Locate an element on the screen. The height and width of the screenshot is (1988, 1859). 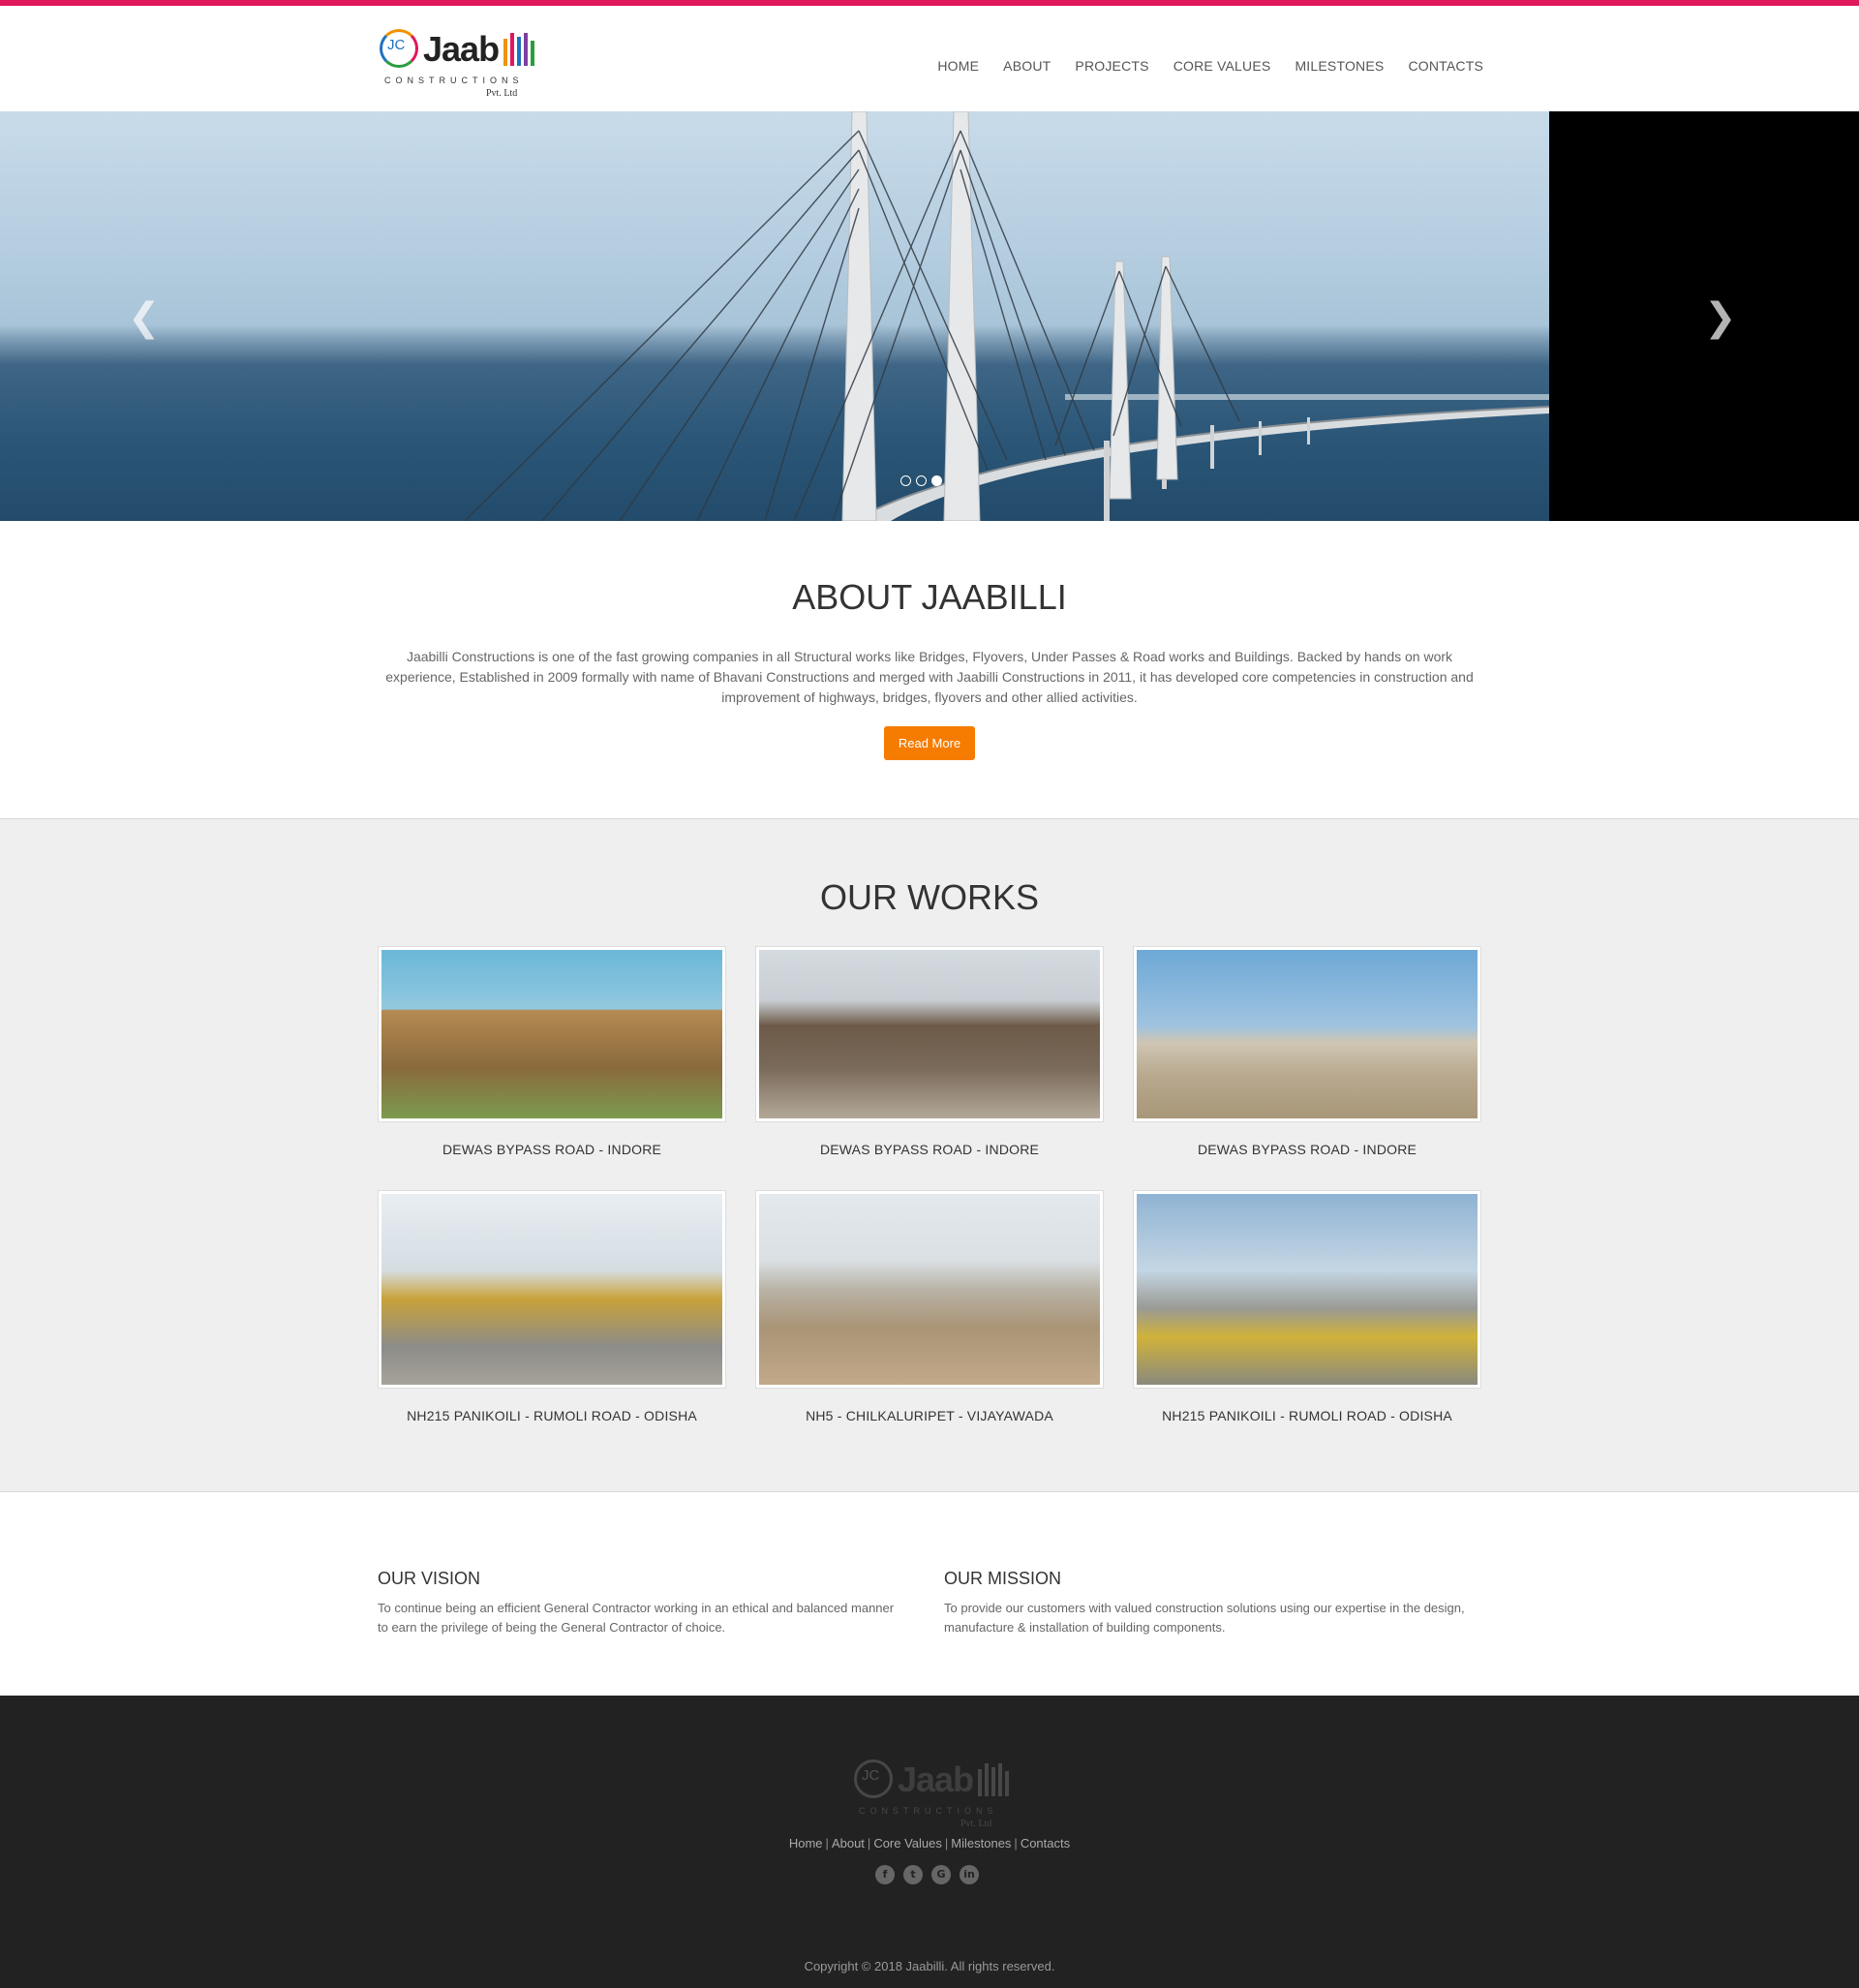
bridge-illustration is located at coordinates (1006, 316).